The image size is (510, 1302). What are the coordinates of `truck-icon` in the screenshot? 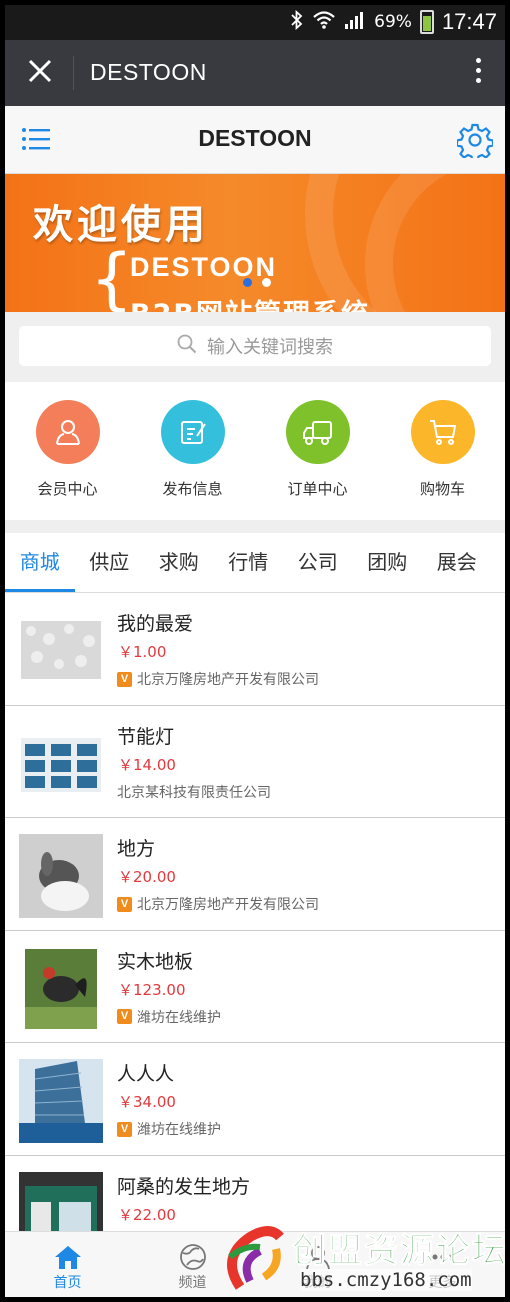 It's located at (317, 432).